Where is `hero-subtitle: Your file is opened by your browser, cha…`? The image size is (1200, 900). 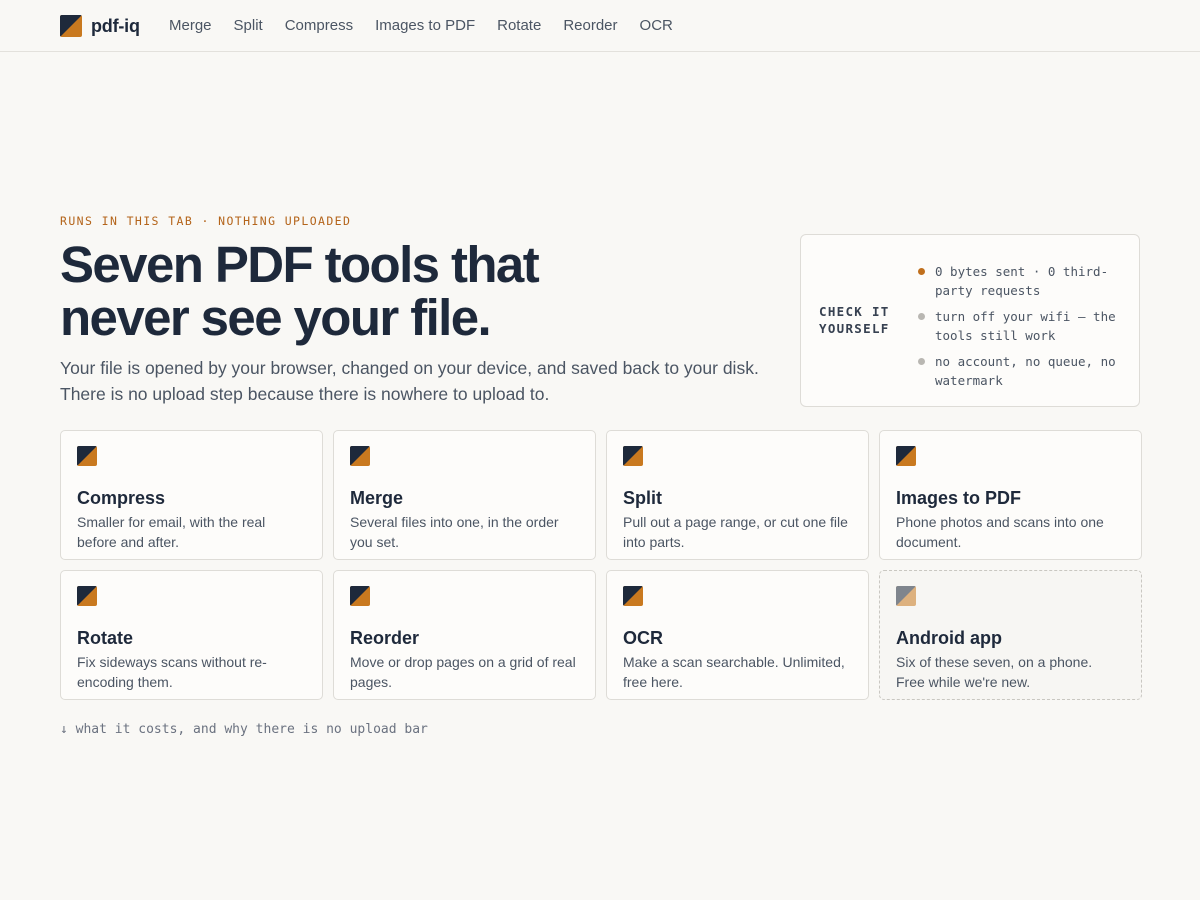
hero-subtitle: Your file is opened by your browser, cha… is located at coordinates (420, 381).